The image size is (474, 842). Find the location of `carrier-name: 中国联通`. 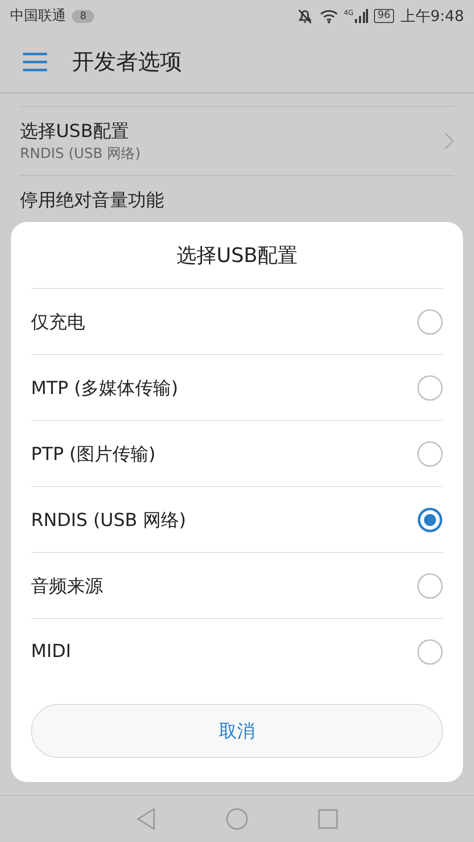

carrier-name: 中国联通 is located at coordinates (38, 16).